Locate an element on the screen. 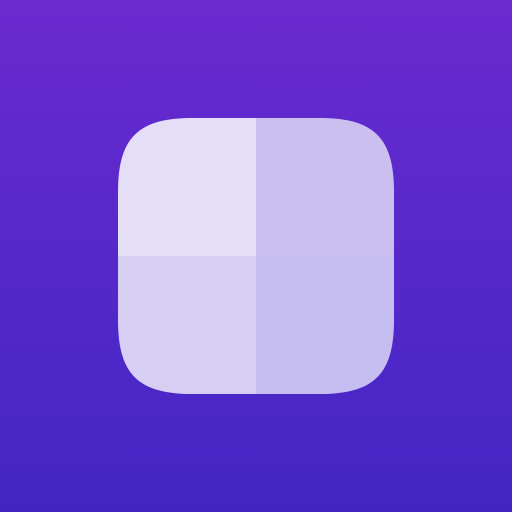 This screenshot has height=512, width=512. tile-top-left is located at coordinates (187, 187).